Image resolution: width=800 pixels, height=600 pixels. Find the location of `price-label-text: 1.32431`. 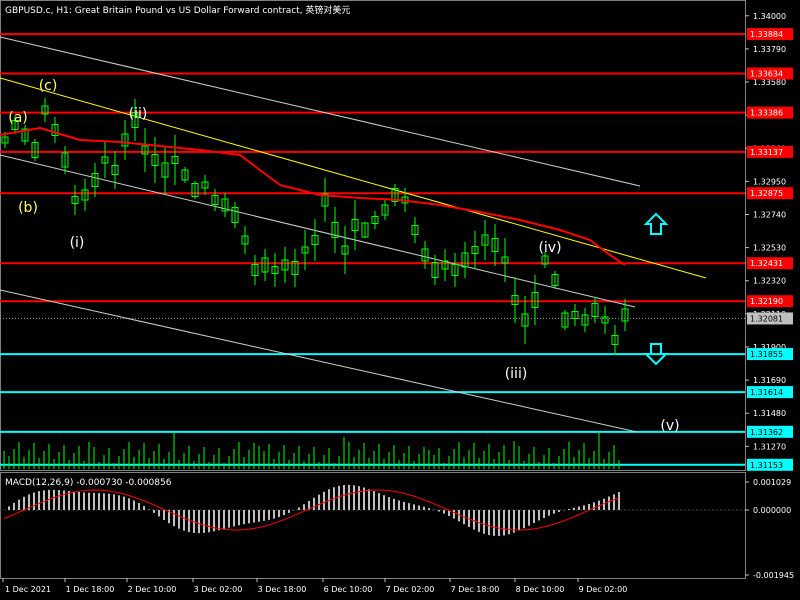

price-label-text: 1.32431 is located at coordinates (766, 263).